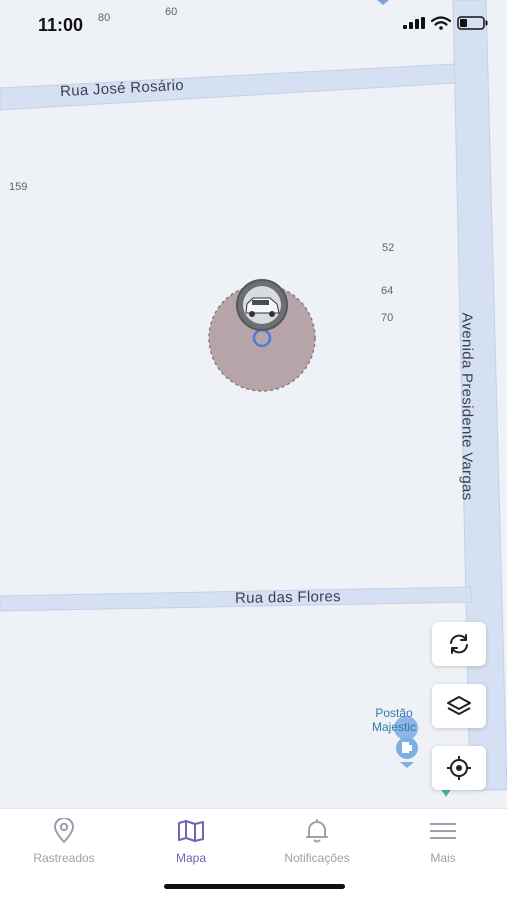 The width and height of the screenshot is (507, 901). What do you see at coordinates (387, 291) in the screenshot?
I see `house-number: 64` at bounding box center [387, 291].